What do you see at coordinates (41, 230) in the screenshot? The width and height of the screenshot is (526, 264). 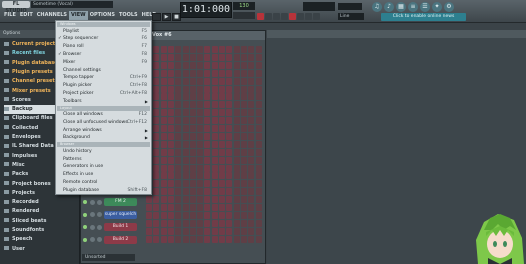 I see `browser-item-soundfonts: Soundfonts` at bounding box center [41, 230].